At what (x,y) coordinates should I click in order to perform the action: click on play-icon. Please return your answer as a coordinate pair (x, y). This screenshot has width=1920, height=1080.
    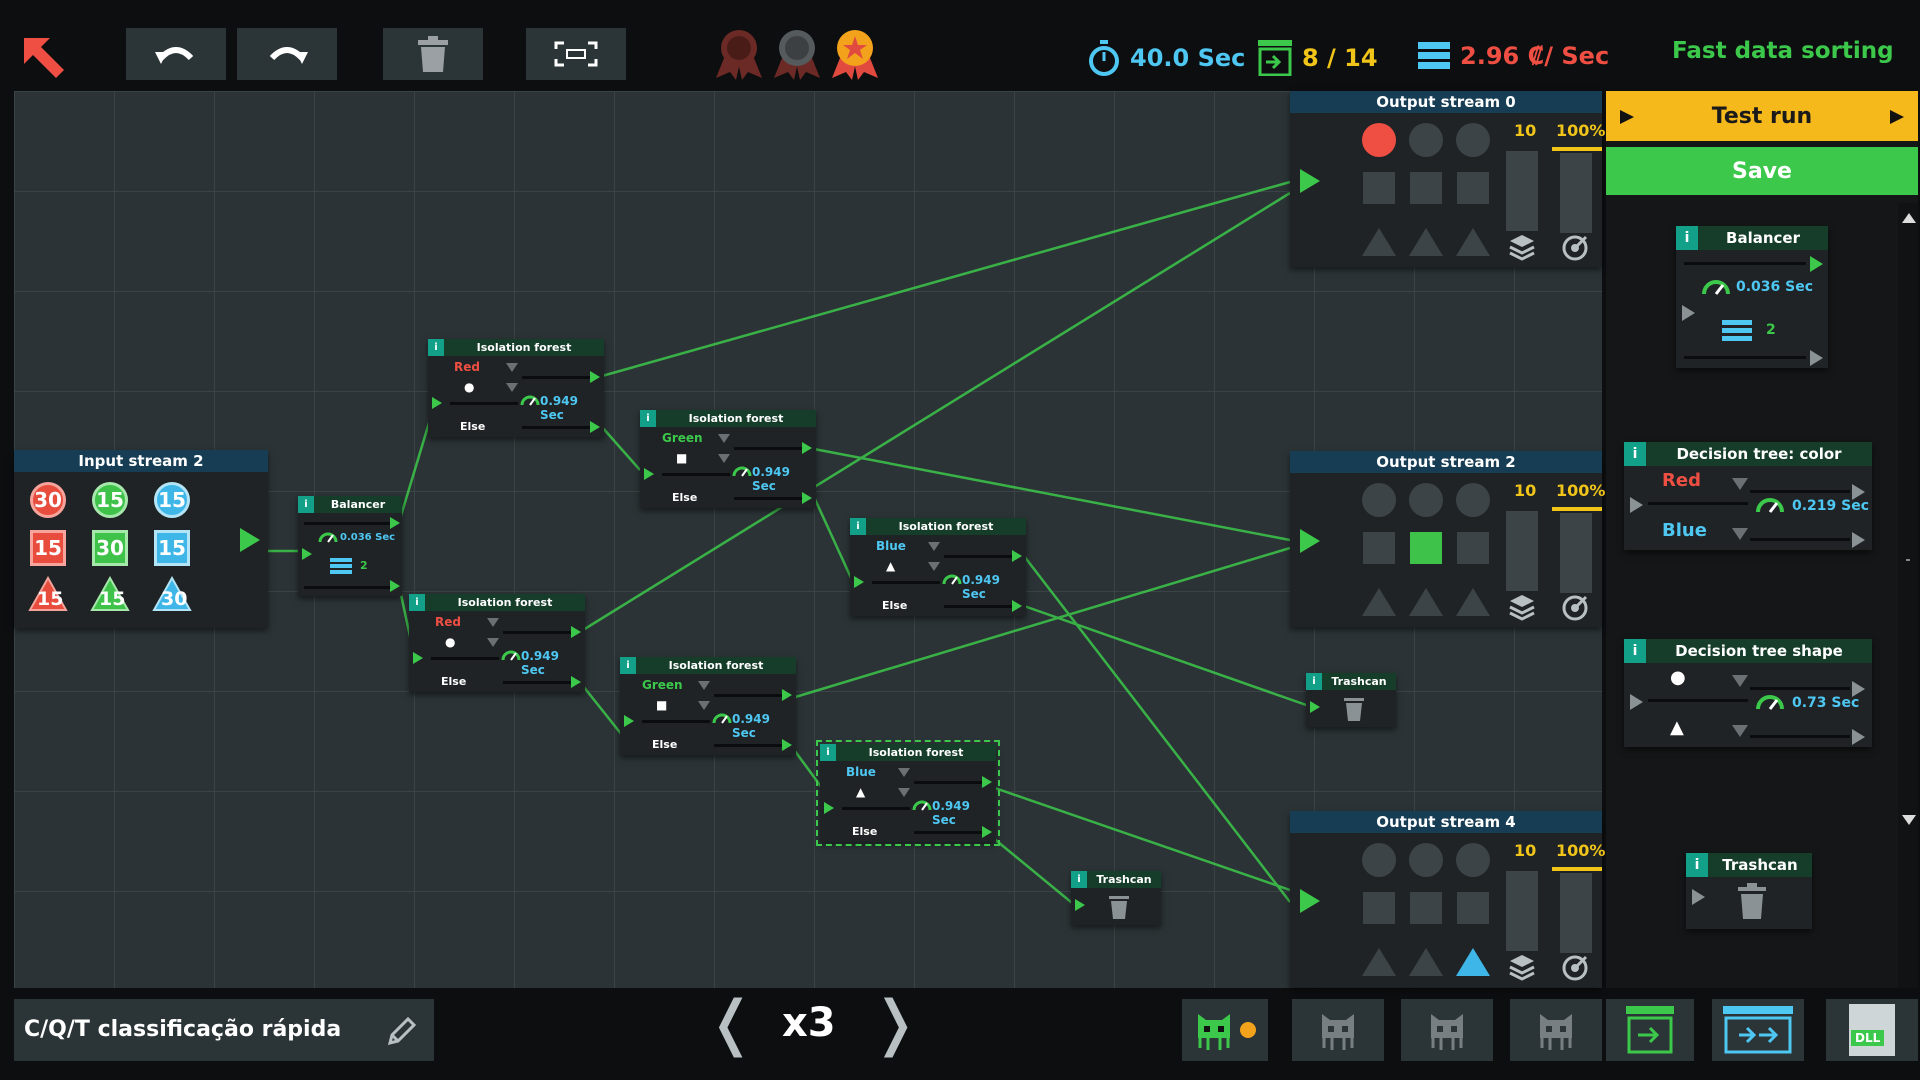
    Looking at the image, I should click on (1897, 117).